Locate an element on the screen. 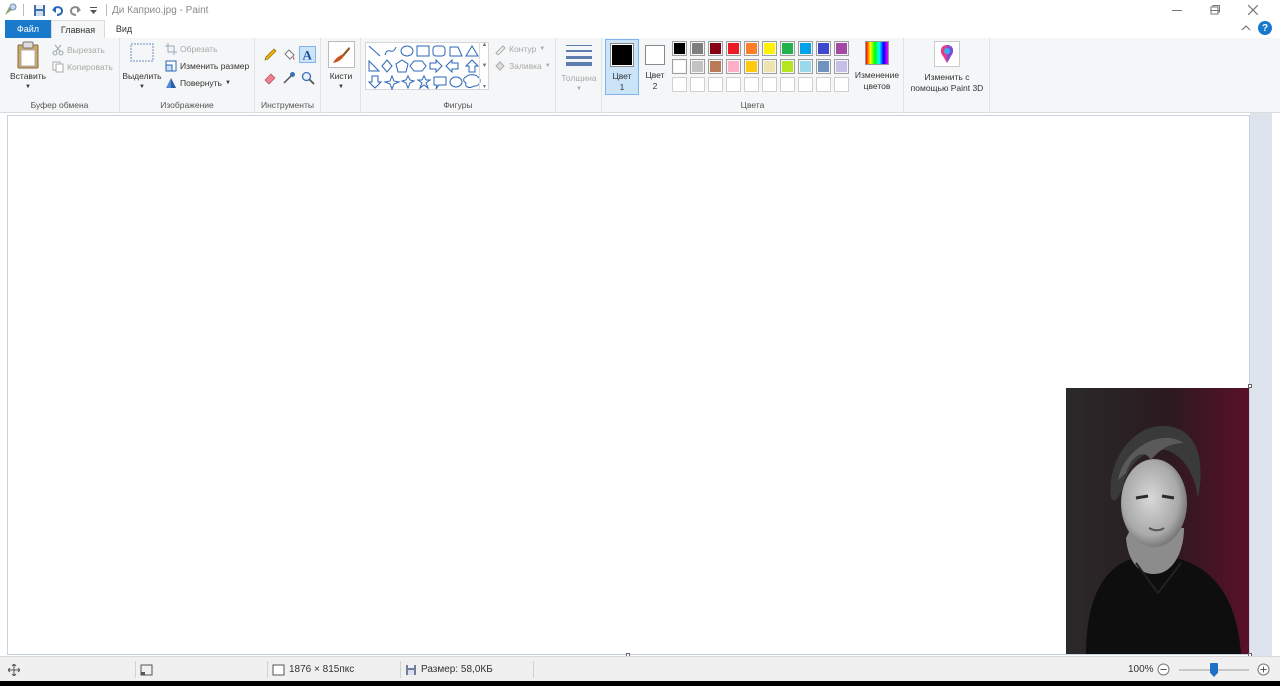 The image size is (1280, 686). crop-label: Обрезать is located at coordinates (199, 49).